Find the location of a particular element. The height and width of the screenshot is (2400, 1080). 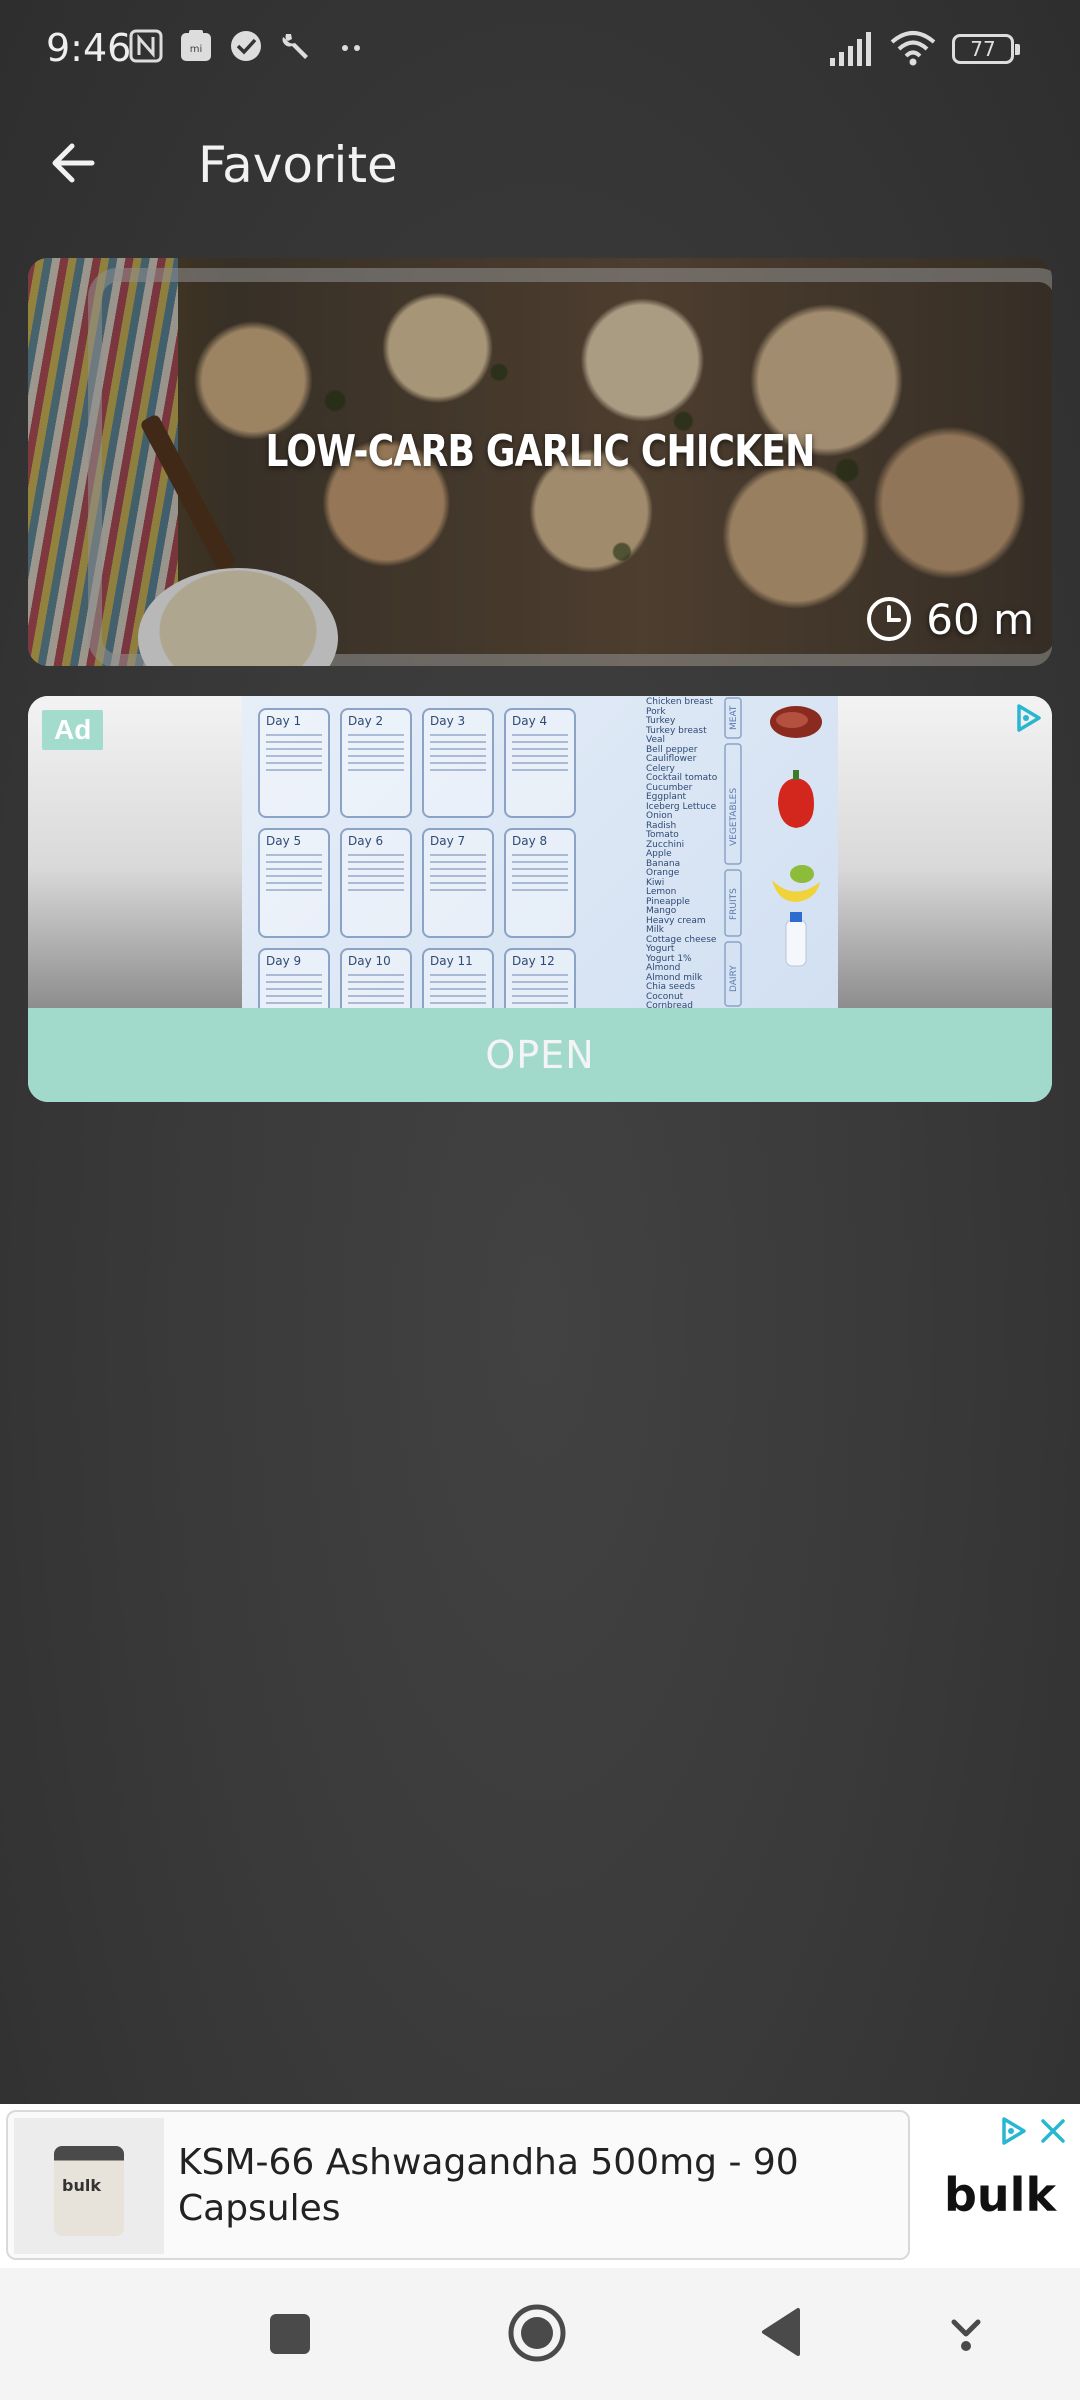

home-circle-icon is located at coordinates (537, 2333).